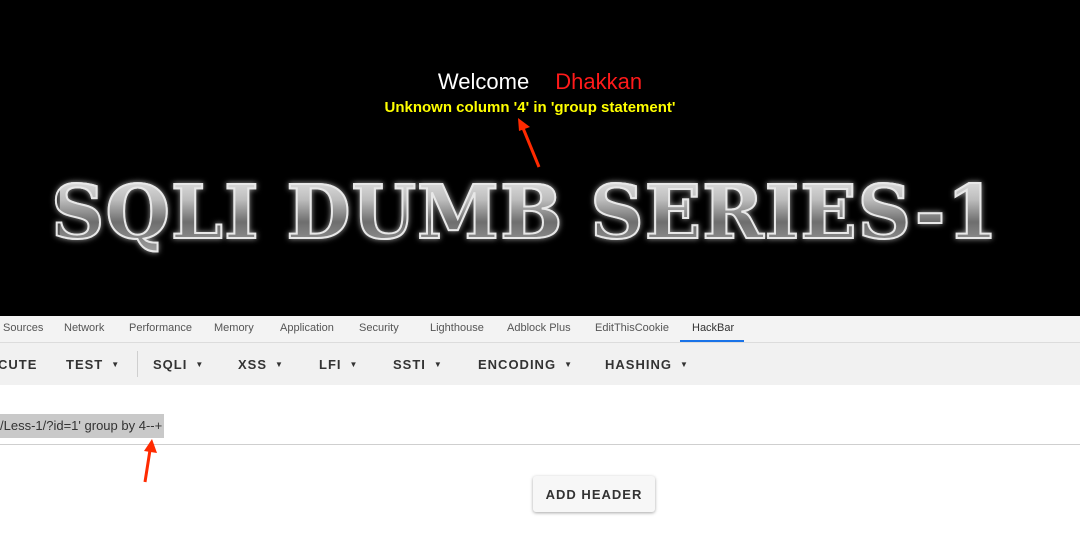  Describe the element at coordinates (137, 364) in the screenshot. I see `menu-separator` at that location.